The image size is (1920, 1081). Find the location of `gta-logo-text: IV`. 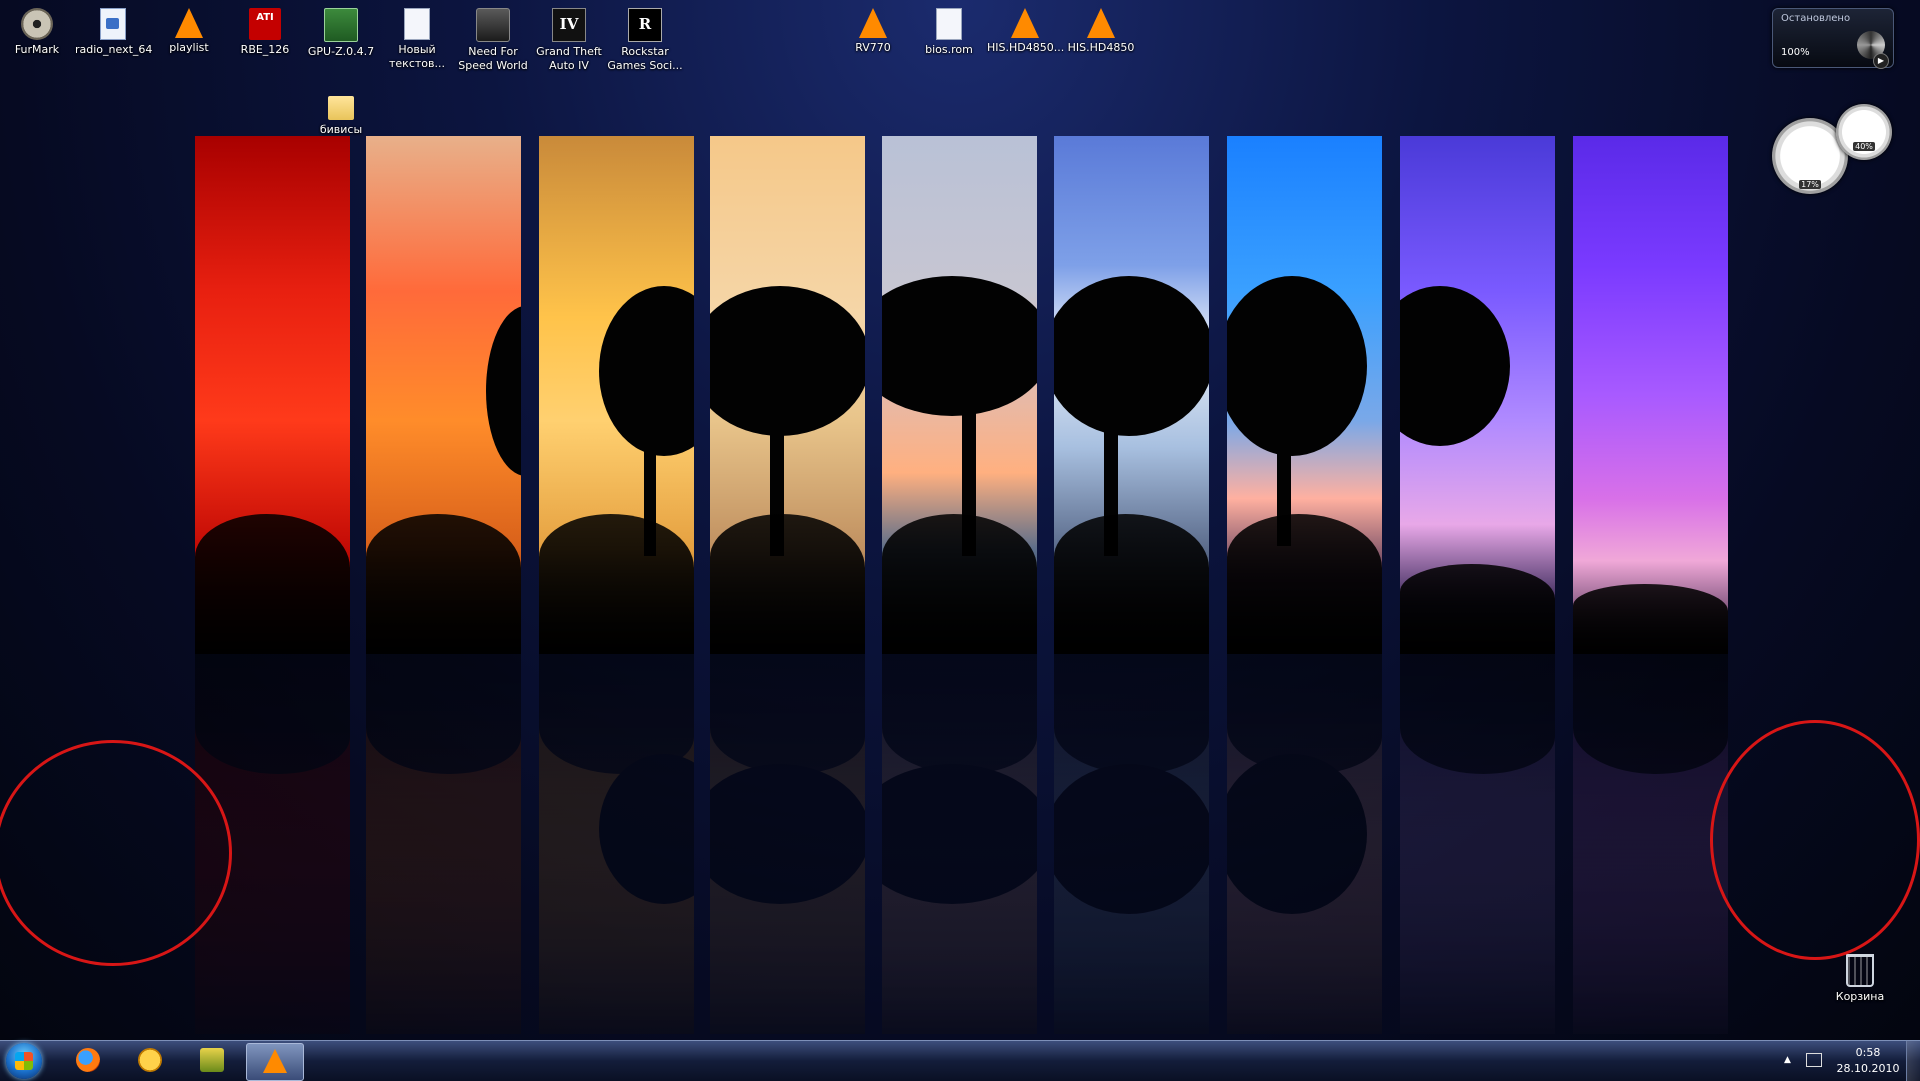

gta-logo-text: IV is located at coordinates (569, 24).